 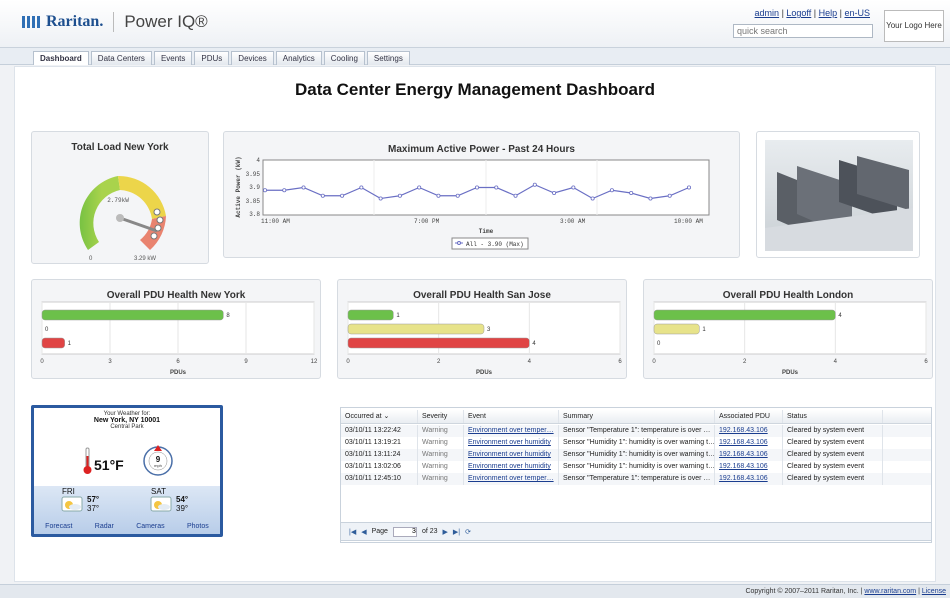 I want to click on refresh-icon: ⟳, so click(x=468, y=532).